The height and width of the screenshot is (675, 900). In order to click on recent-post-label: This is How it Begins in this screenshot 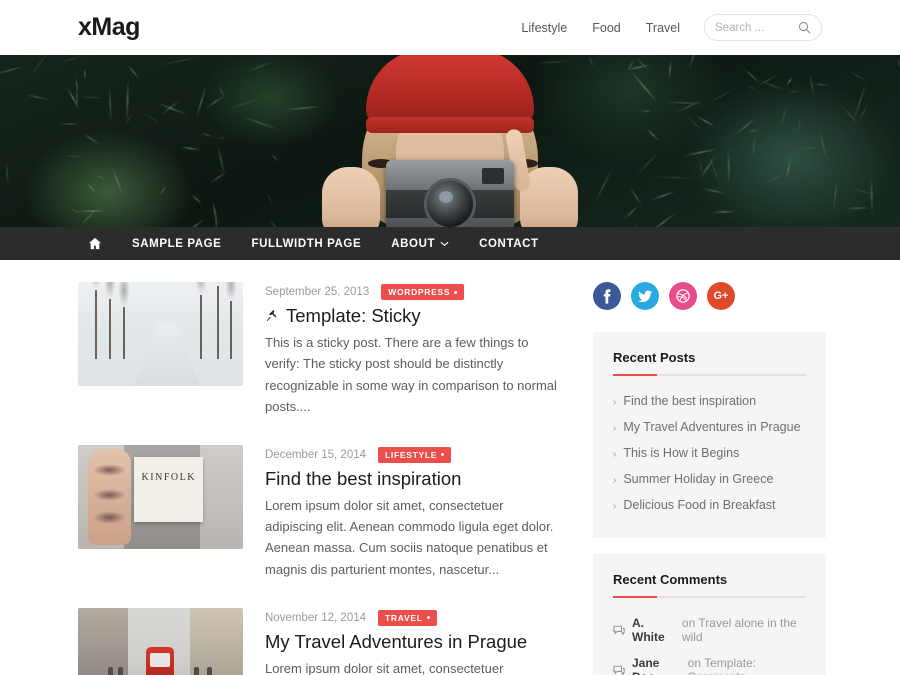, I will do `click(681, 453)`.